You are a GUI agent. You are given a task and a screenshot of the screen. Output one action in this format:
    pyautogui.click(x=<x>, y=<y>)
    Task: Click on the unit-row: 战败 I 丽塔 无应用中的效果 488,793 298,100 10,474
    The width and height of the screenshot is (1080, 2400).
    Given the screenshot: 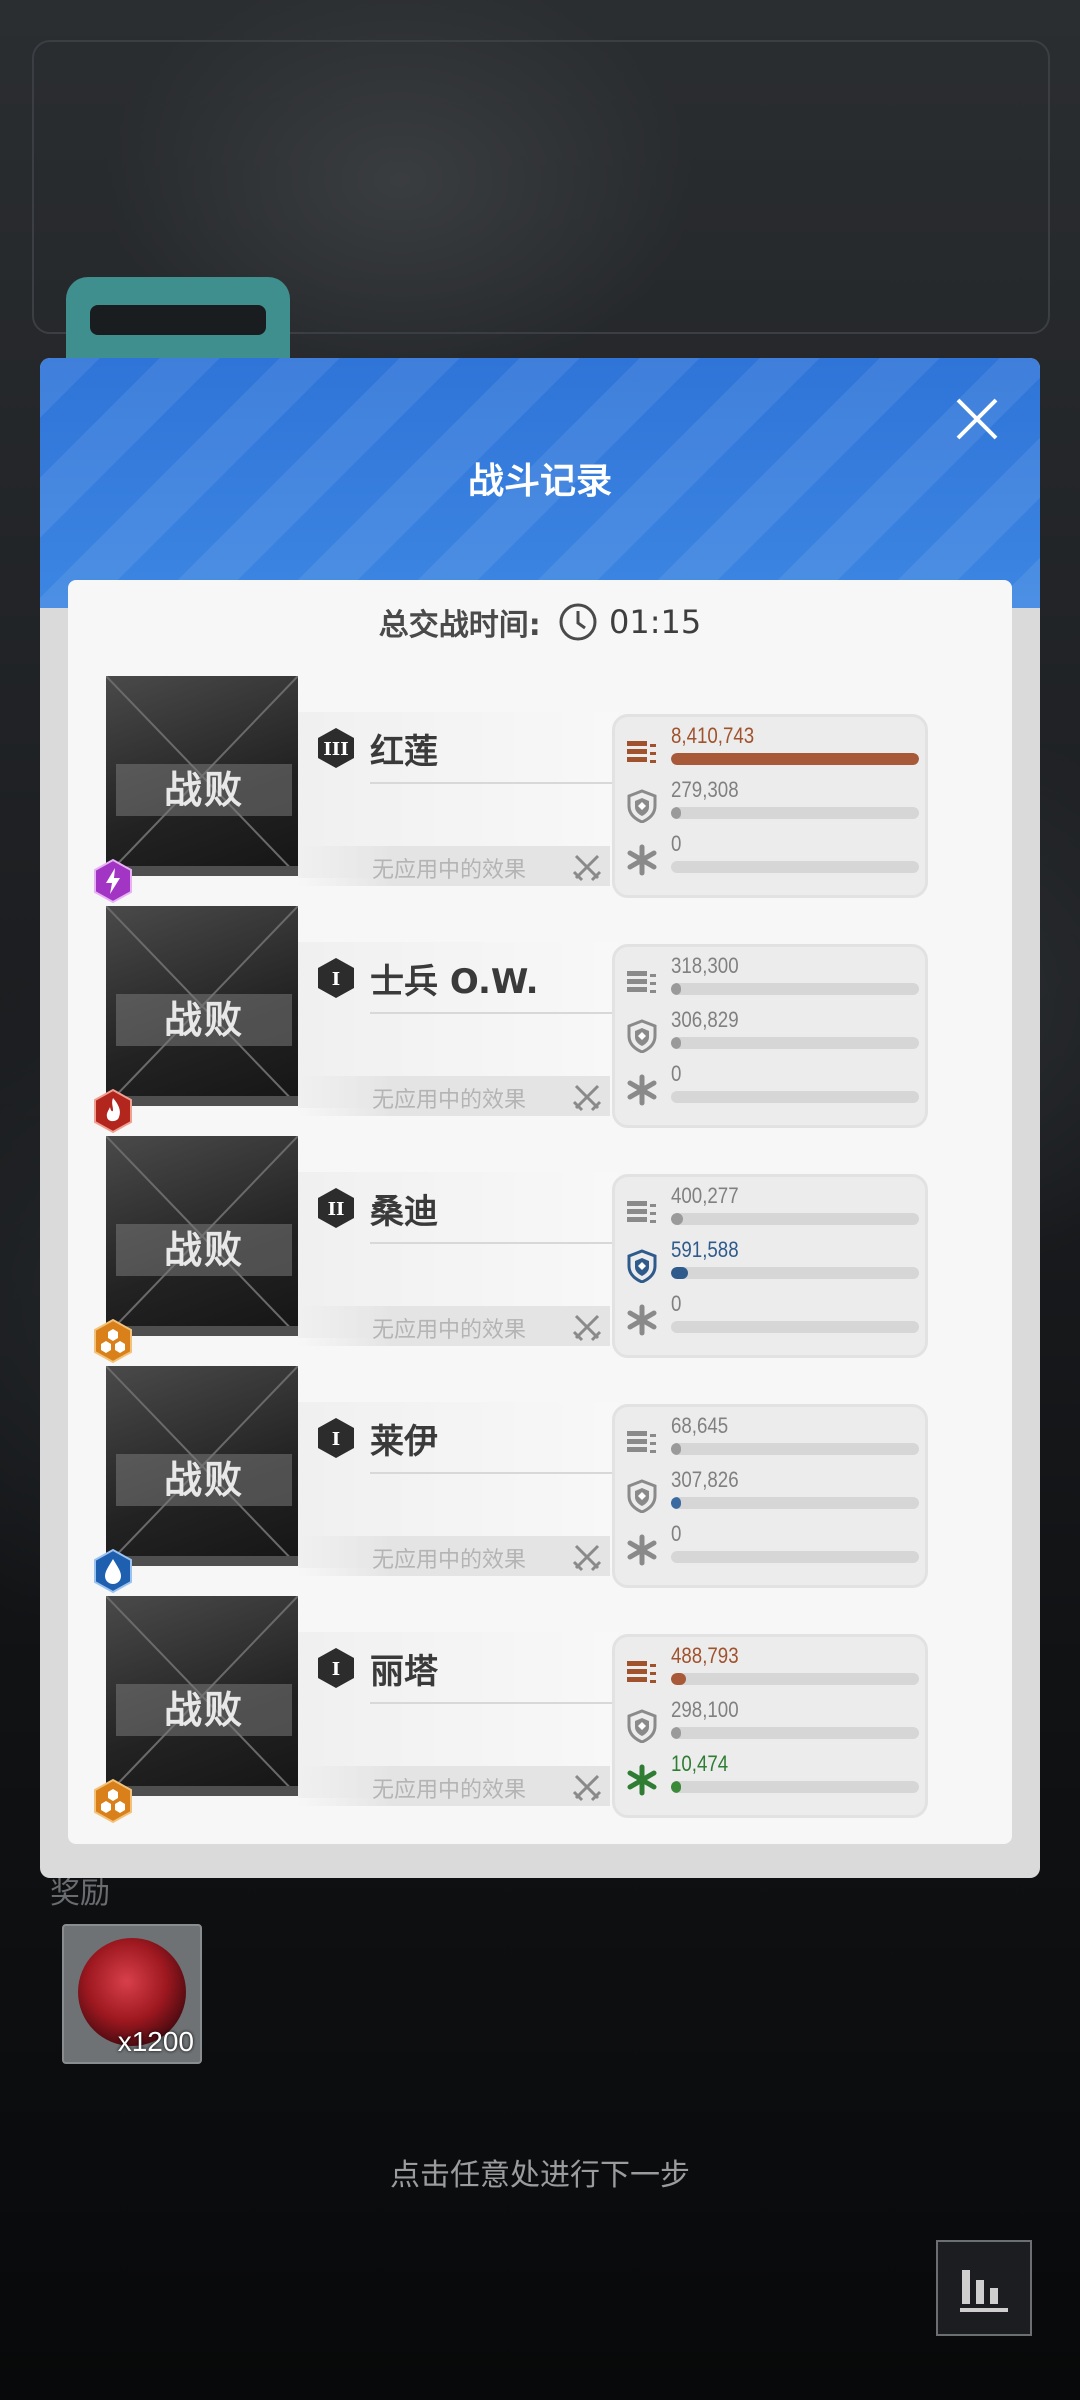 What is the action you would take?
    pyautogui.click(x=540, y=1710)
    